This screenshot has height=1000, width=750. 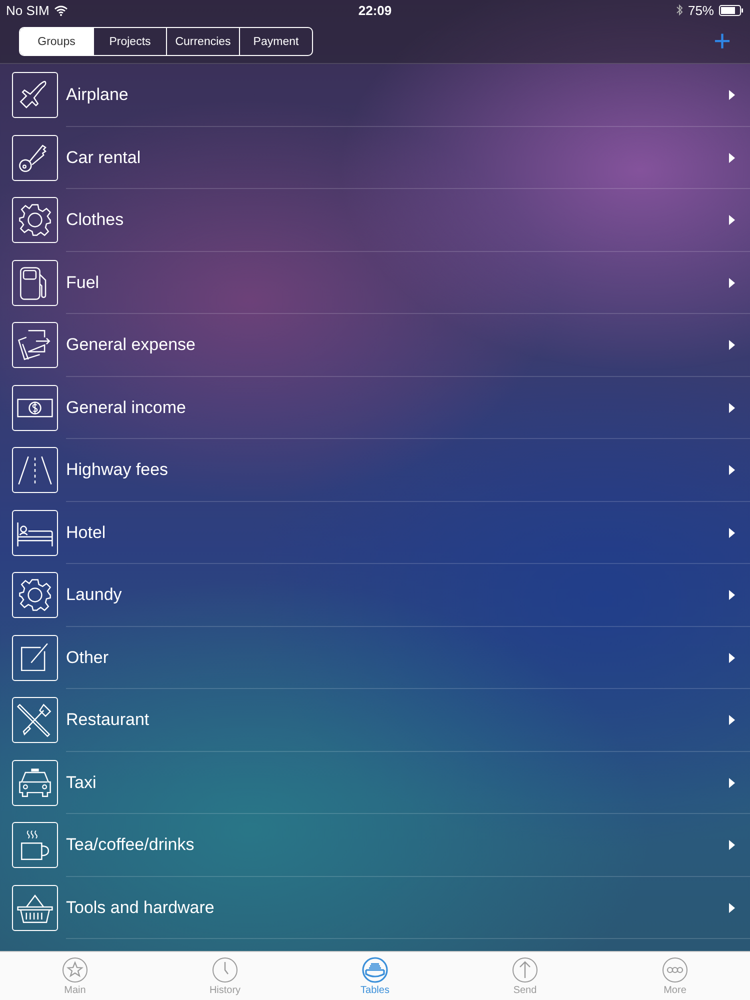 I want to click on group-name: Taxi, so click(x=397, y=782).